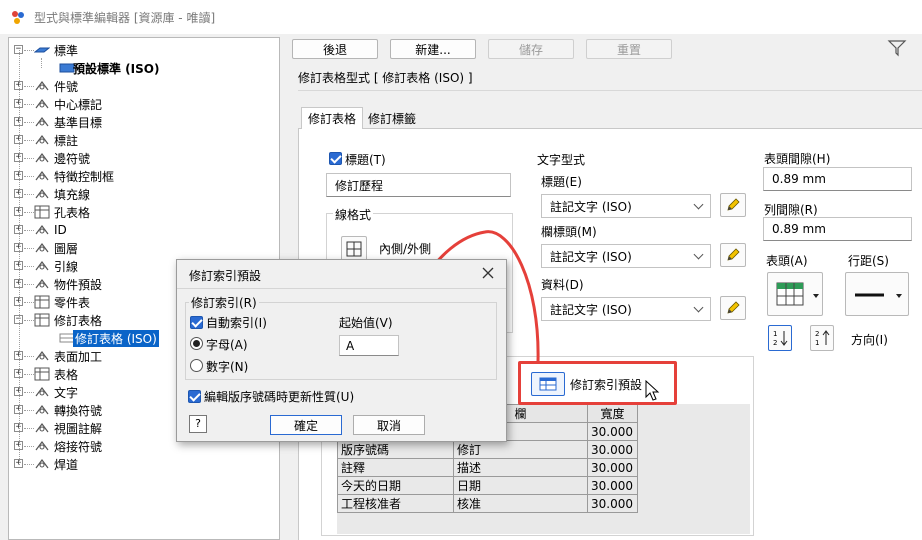  I want to click on number-radio, so click(196, 365).